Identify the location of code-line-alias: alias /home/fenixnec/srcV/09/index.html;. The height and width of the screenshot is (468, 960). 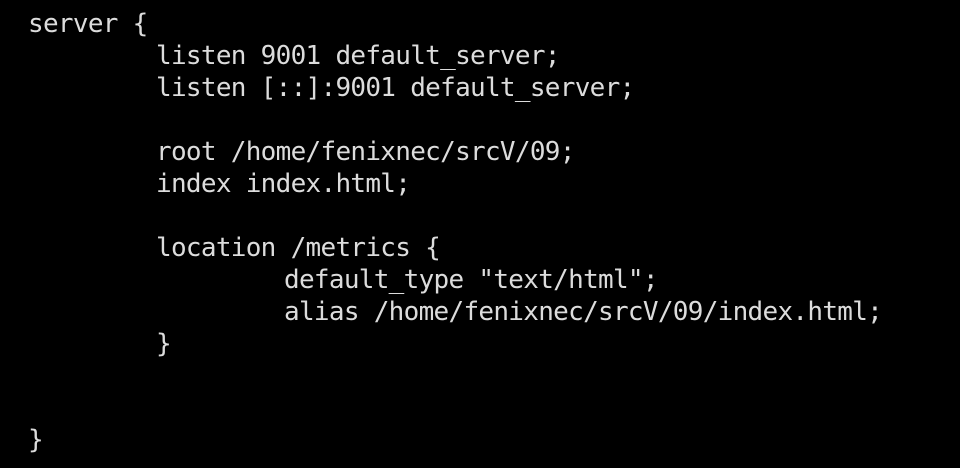
(583, 312).